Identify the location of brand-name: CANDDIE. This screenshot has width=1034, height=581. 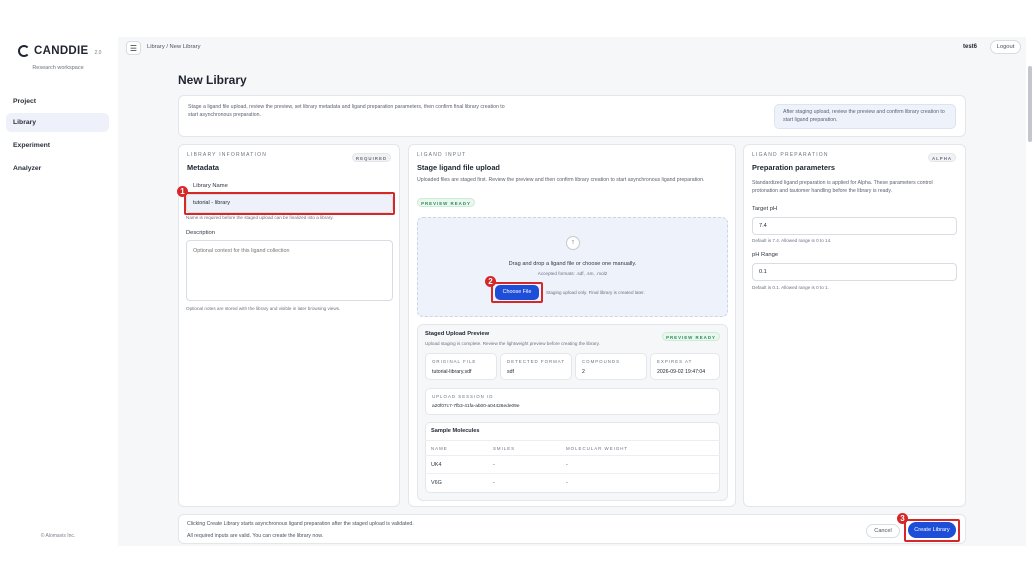
(61, 51).